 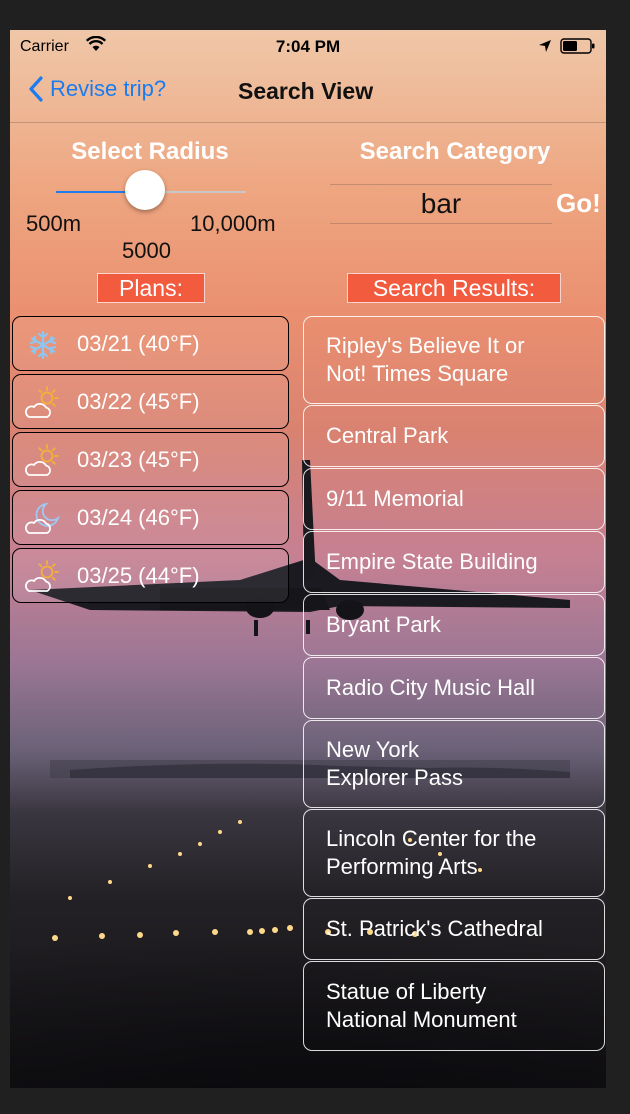 I want to click on plan-label: 03/21 (40°F), so click(x=138, y=343).